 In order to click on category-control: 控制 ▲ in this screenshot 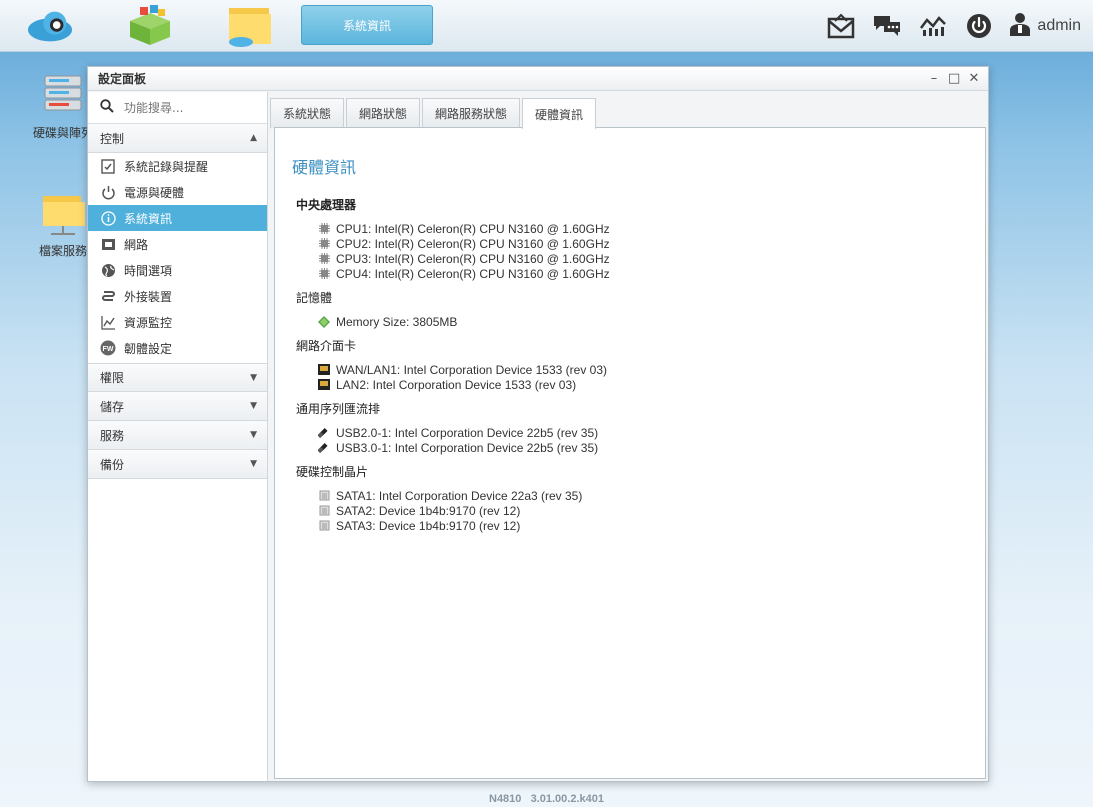, I will do `click(177, 138)`.